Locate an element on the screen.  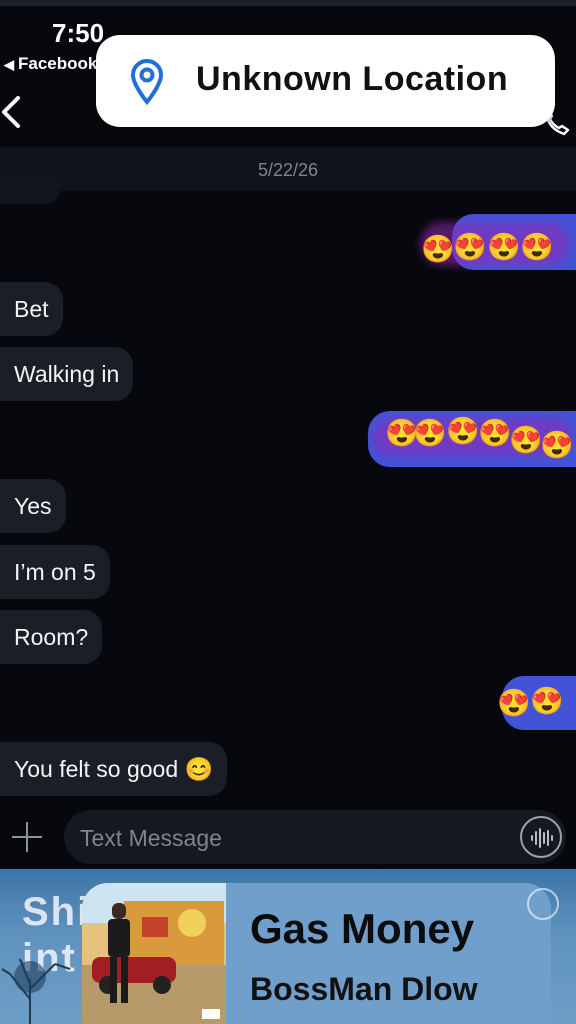
partial-message-bubble is located at coordinates (30, 192).